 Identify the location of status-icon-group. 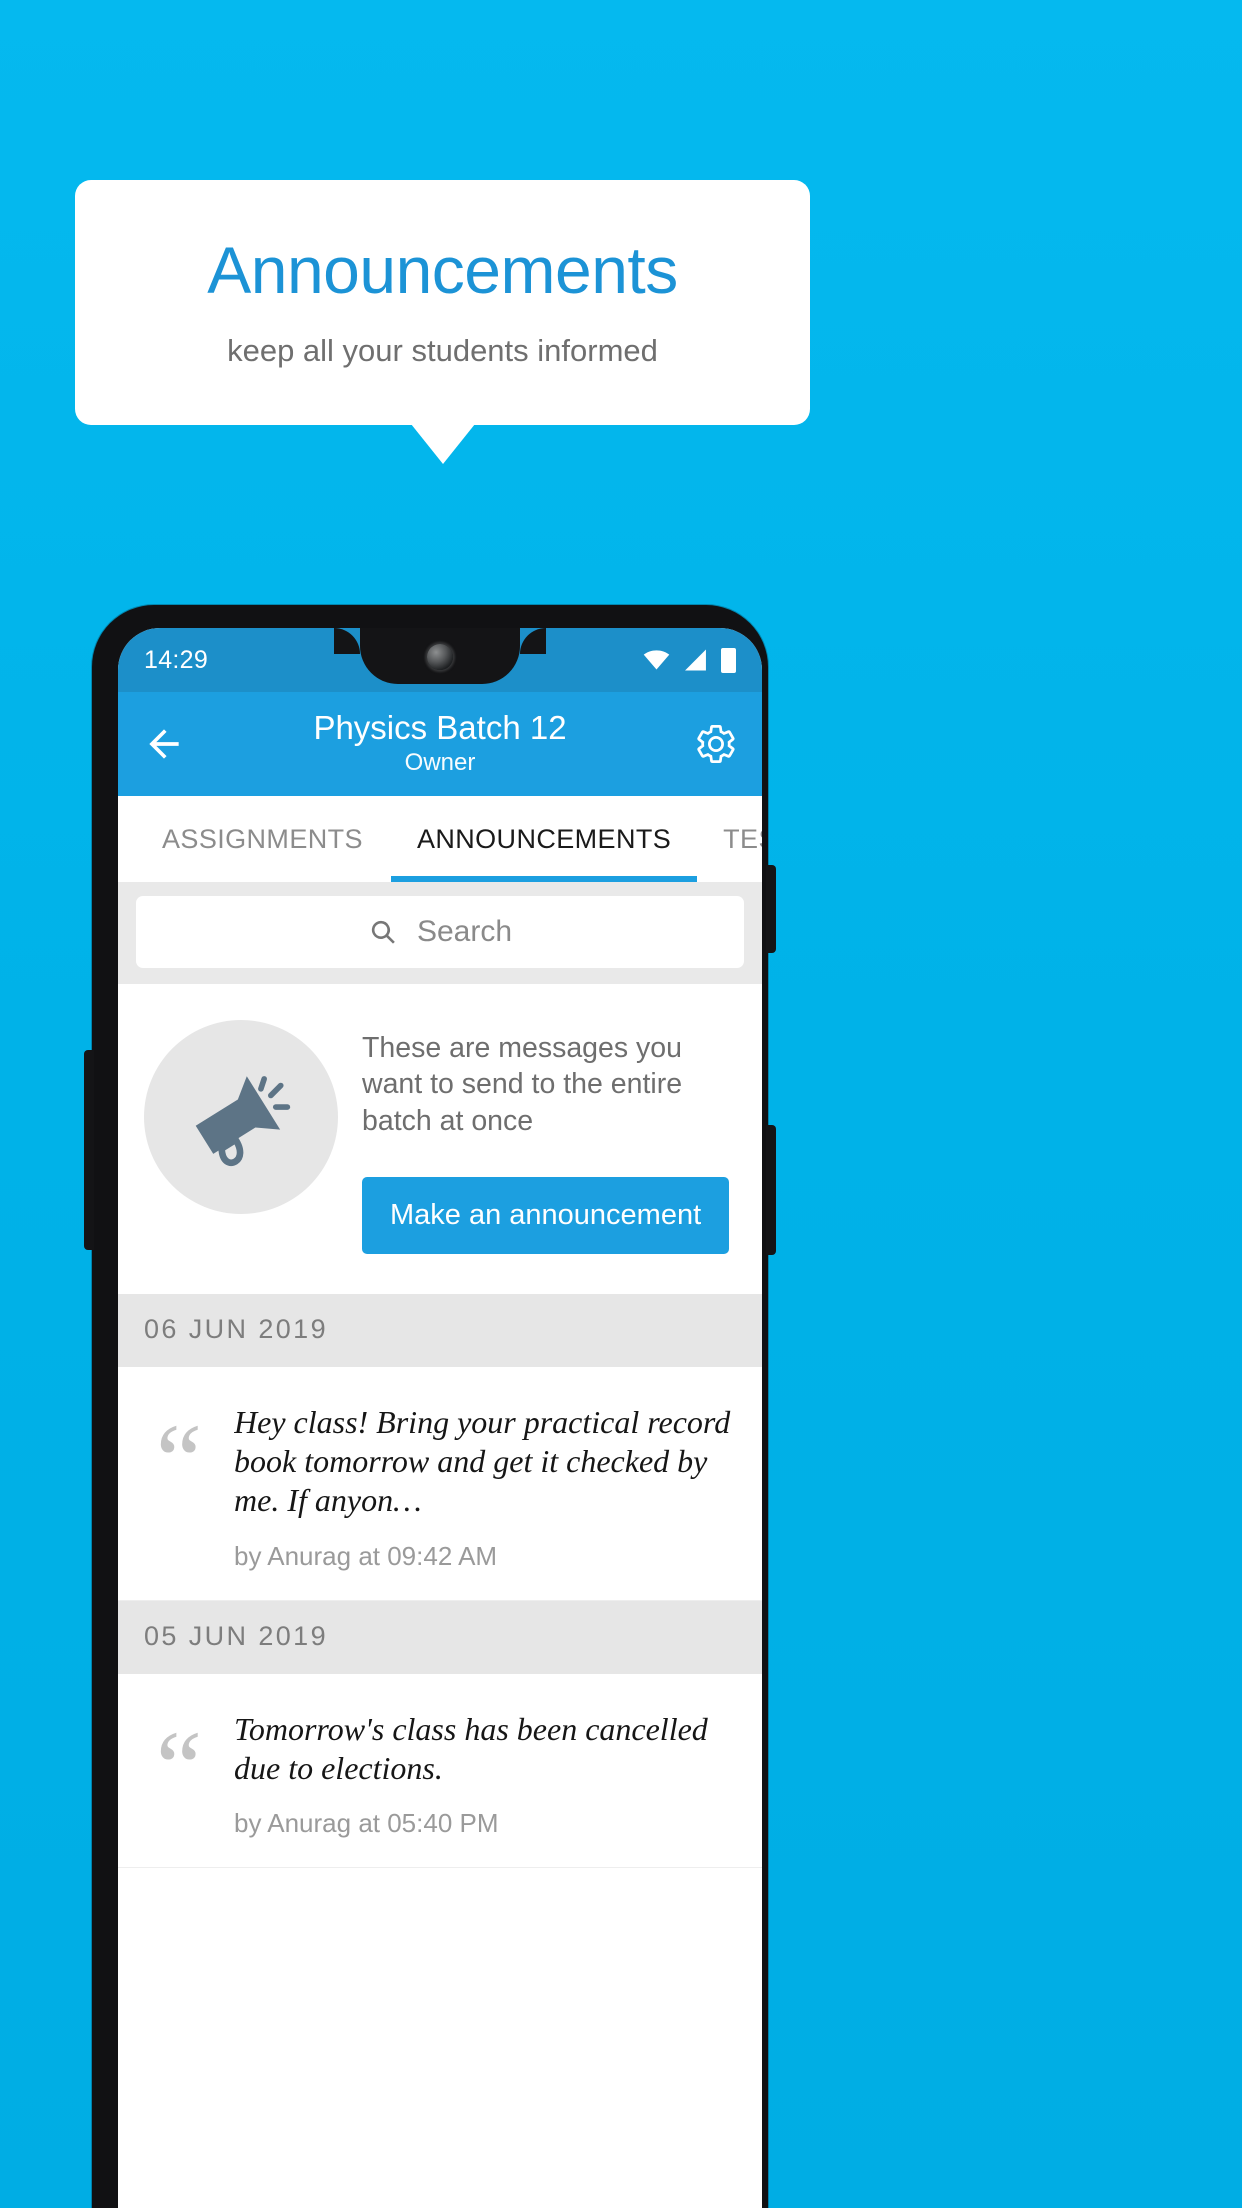
(689, 660).